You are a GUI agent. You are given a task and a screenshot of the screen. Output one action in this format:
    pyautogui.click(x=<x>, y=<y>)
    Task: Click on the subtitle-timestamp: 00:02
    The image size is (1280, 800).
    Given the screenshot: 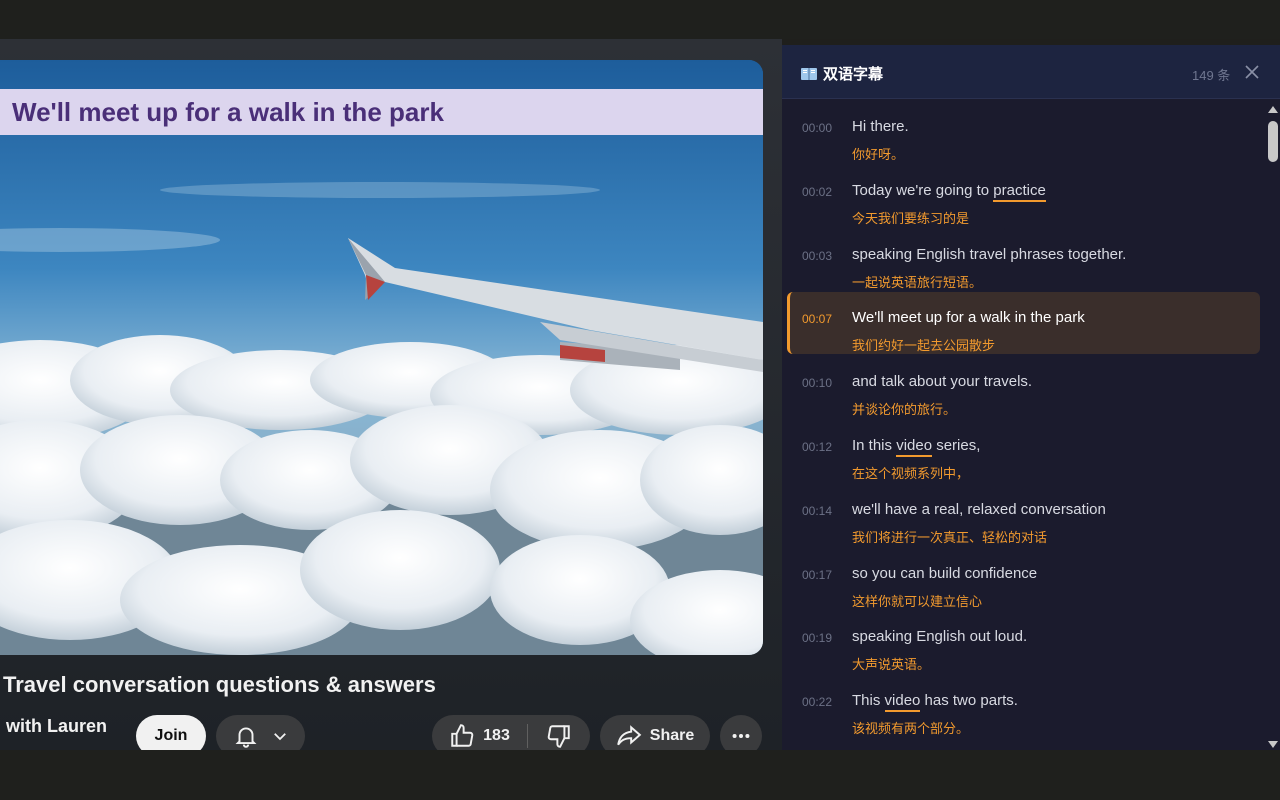 What is the action you would take?
    pyautogui.click(x=817, y=191)
    